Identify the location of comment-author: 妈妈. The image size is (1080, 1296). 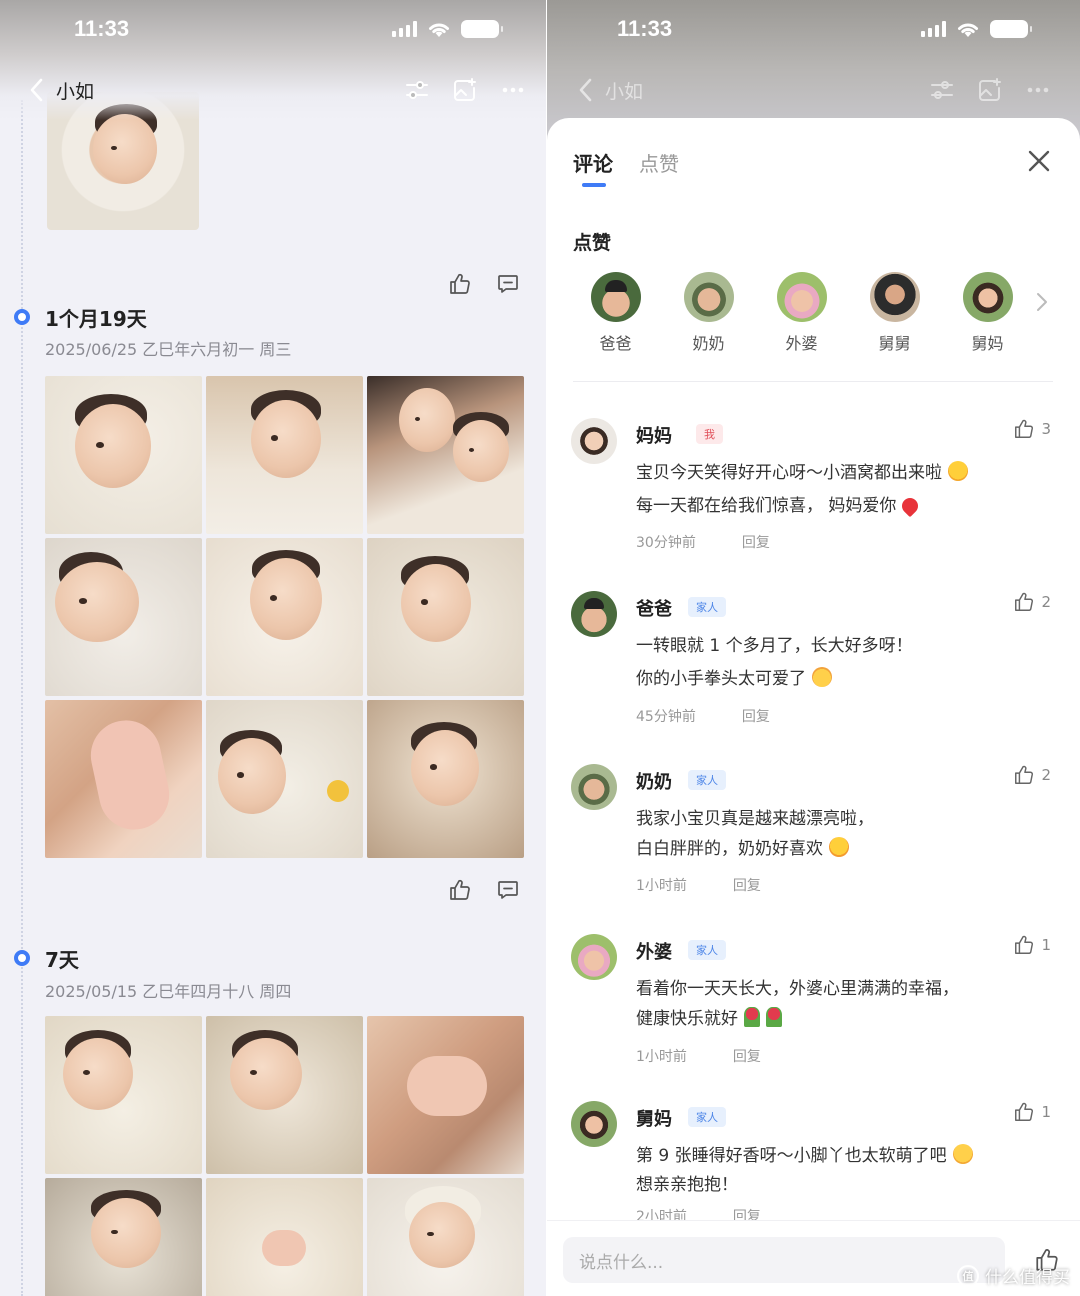
(654, 436).